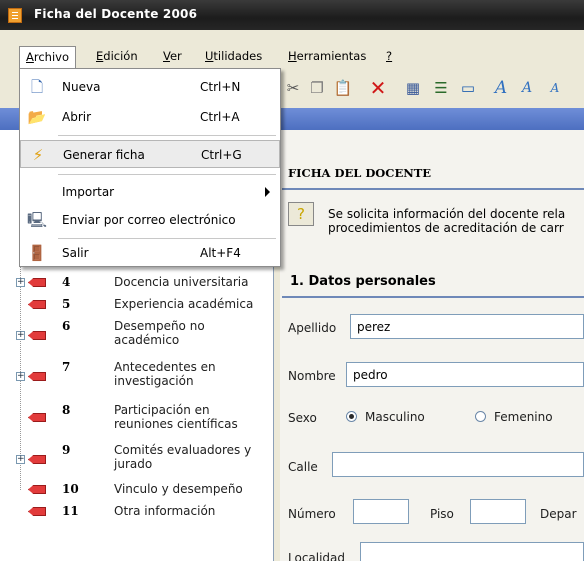 The width and height of the screenshot is (584, 561). What do you see at coordinates (233, 56) in the screenshot?
I see `menu-utilidades: Utilidades` at bounding box center [233, 56].